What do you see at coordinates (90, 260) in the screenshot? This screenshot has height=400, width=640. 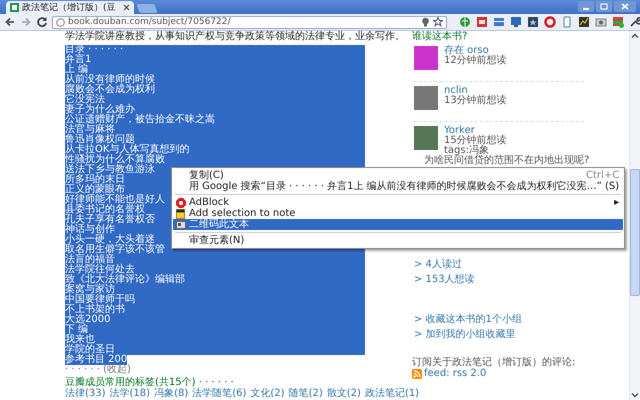 I see `toc-item: 法盲的福音` at bounding box center [90, 260].